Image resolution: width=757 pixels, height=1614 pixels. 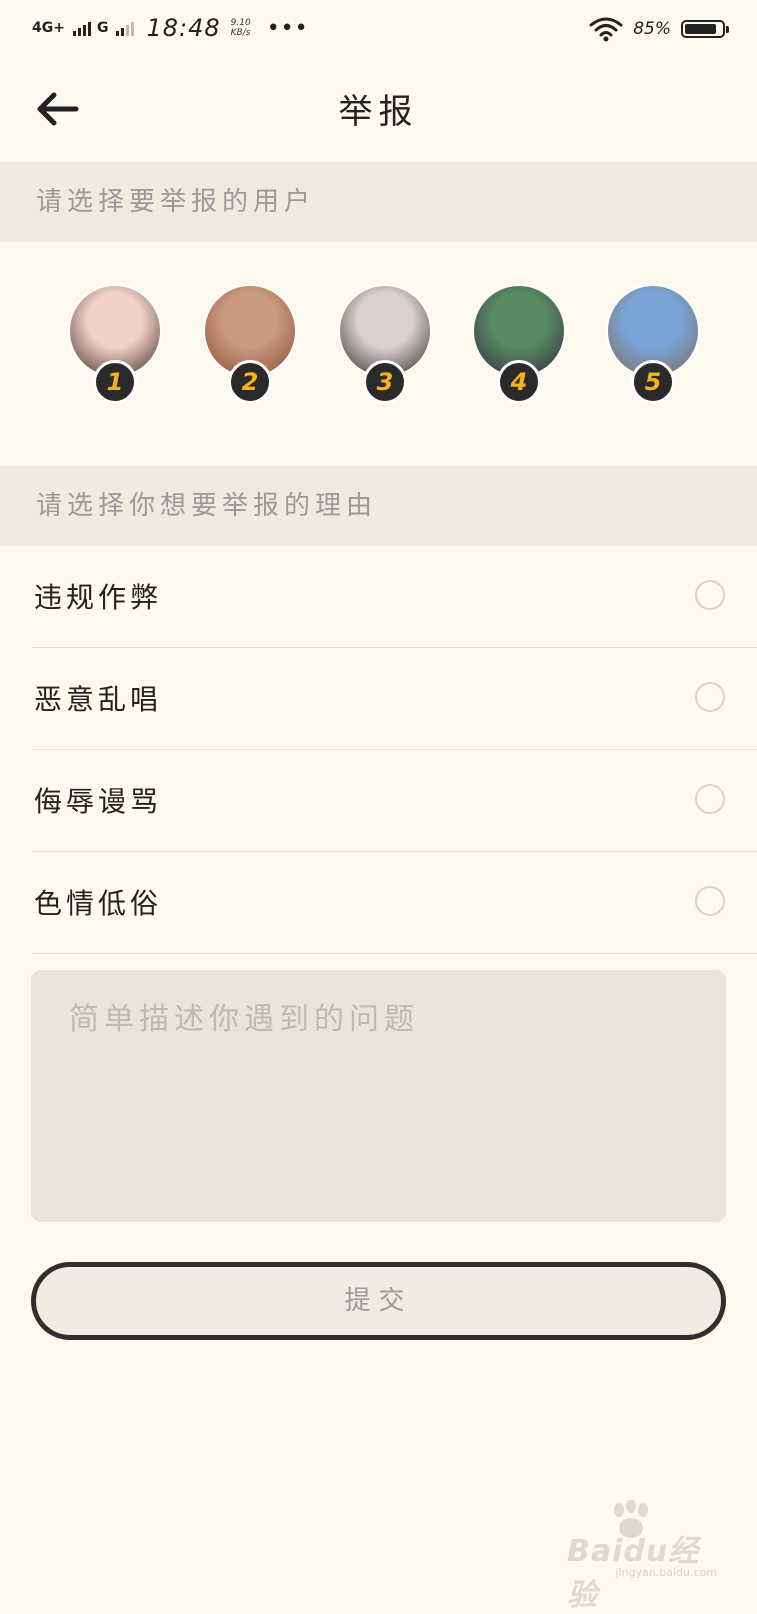 I want to click on user-avatar-5: 5, so click(x=653, y=344).